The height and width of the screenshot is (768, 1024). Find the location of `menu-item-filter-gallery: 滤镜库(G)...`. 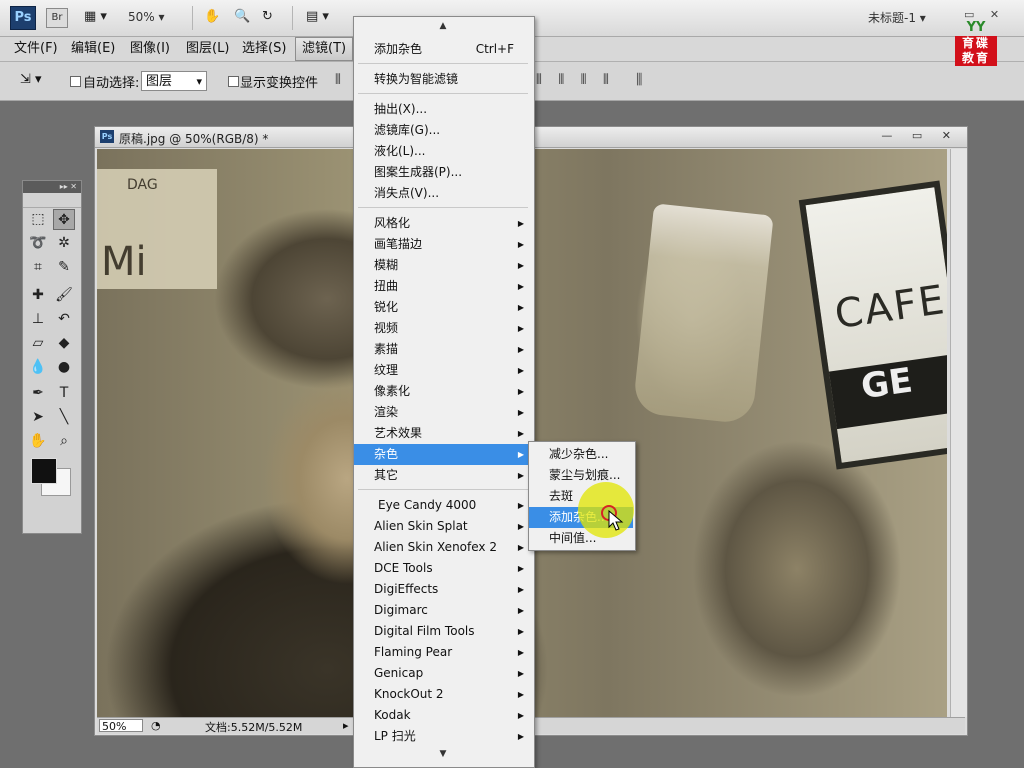

menu-item-filter-gallery: 滤镜库(G)... is located at coordinates (443, 130).